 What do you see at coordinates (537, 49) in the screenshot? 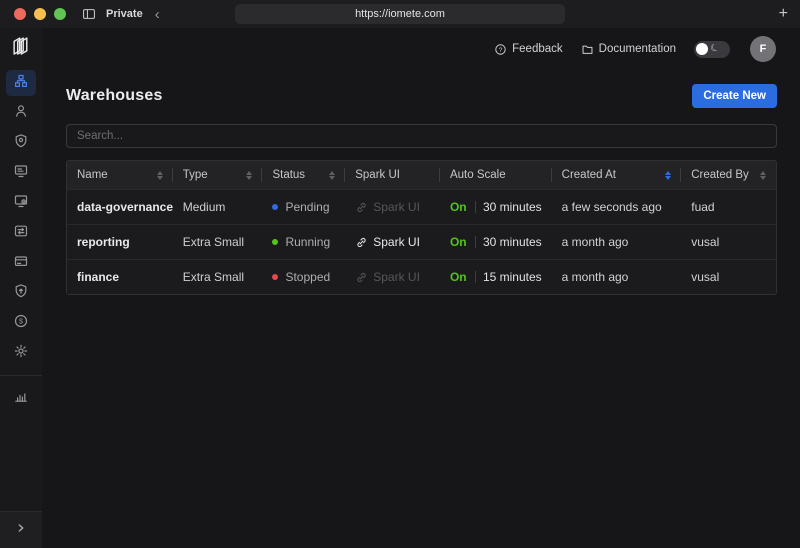
I see `feedback-label: Feedback` at bounding box center [537, 49].